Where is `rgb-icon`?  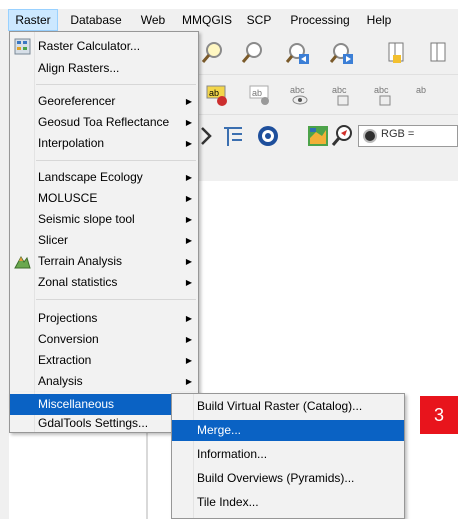 rgb-icon is located at coordinates (370, 136).